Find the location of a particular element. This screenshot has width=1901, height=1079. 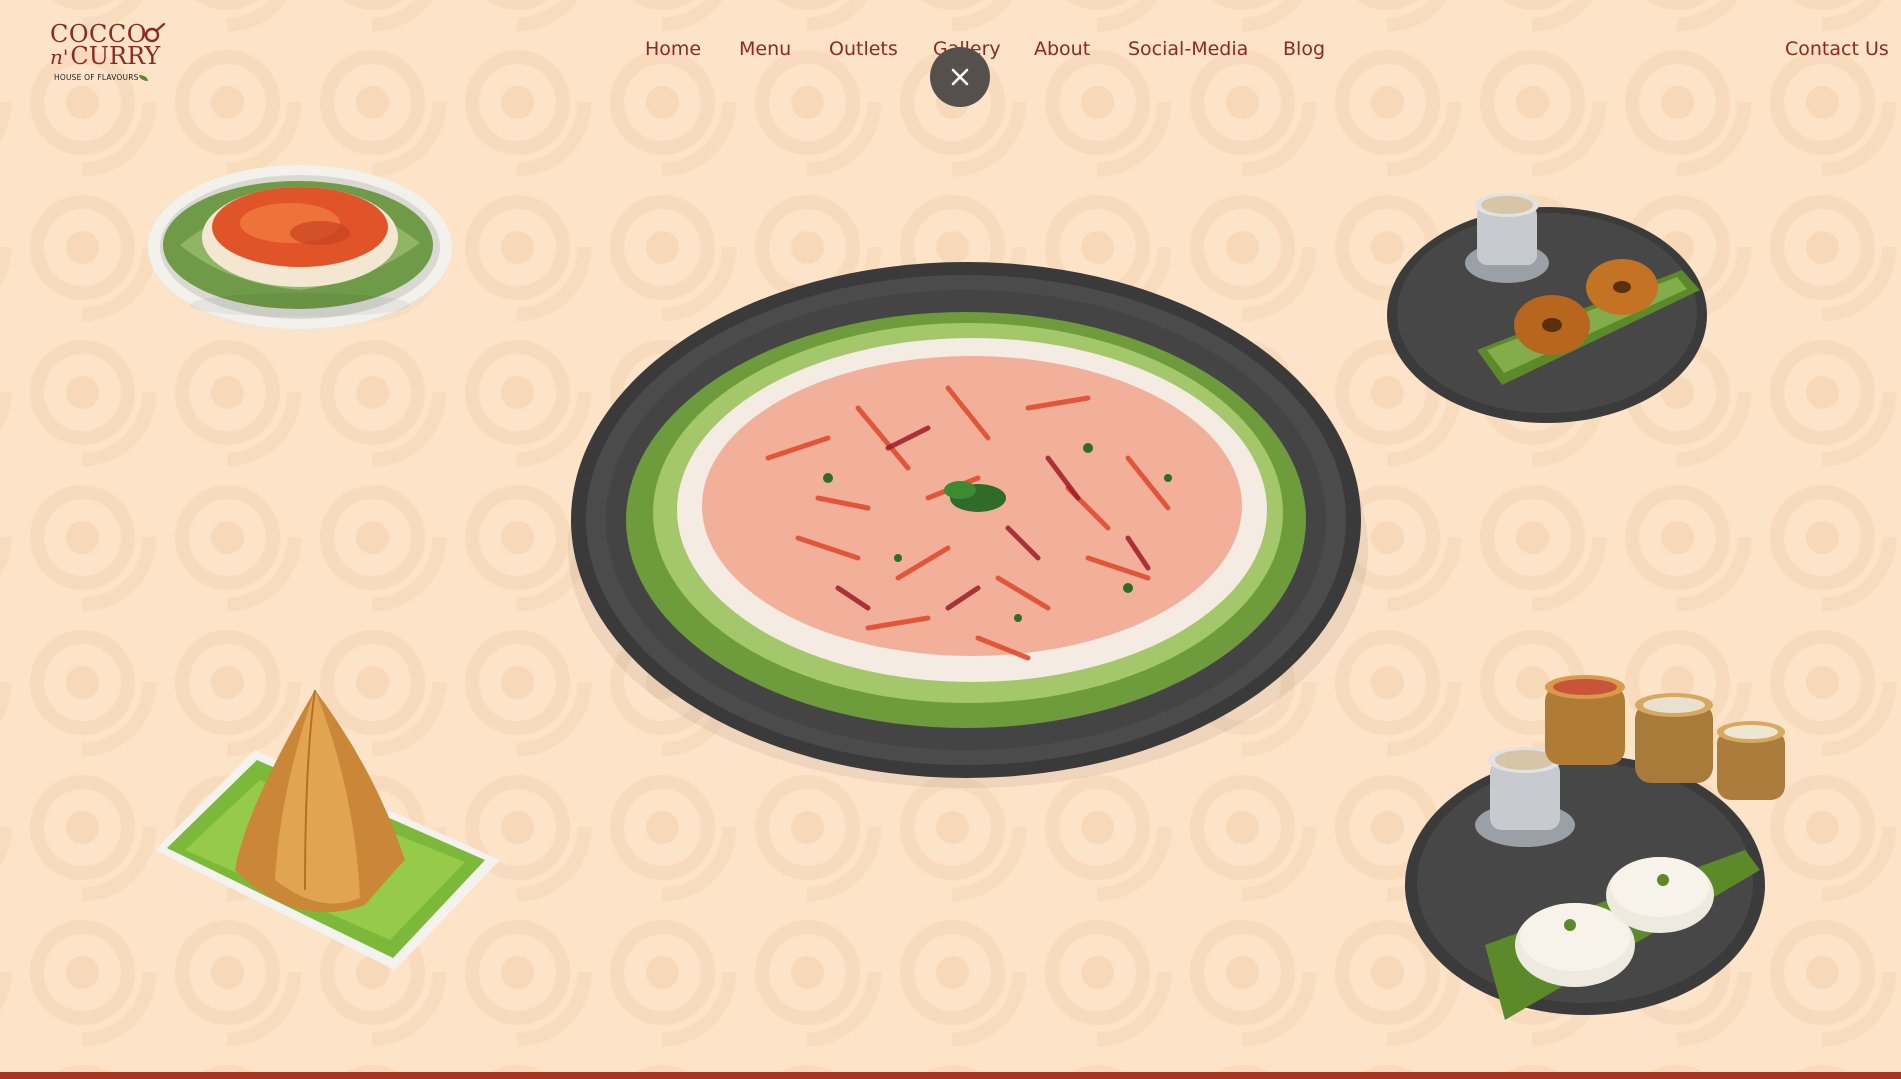

leaf-icon is located at coordinates (143, 78).